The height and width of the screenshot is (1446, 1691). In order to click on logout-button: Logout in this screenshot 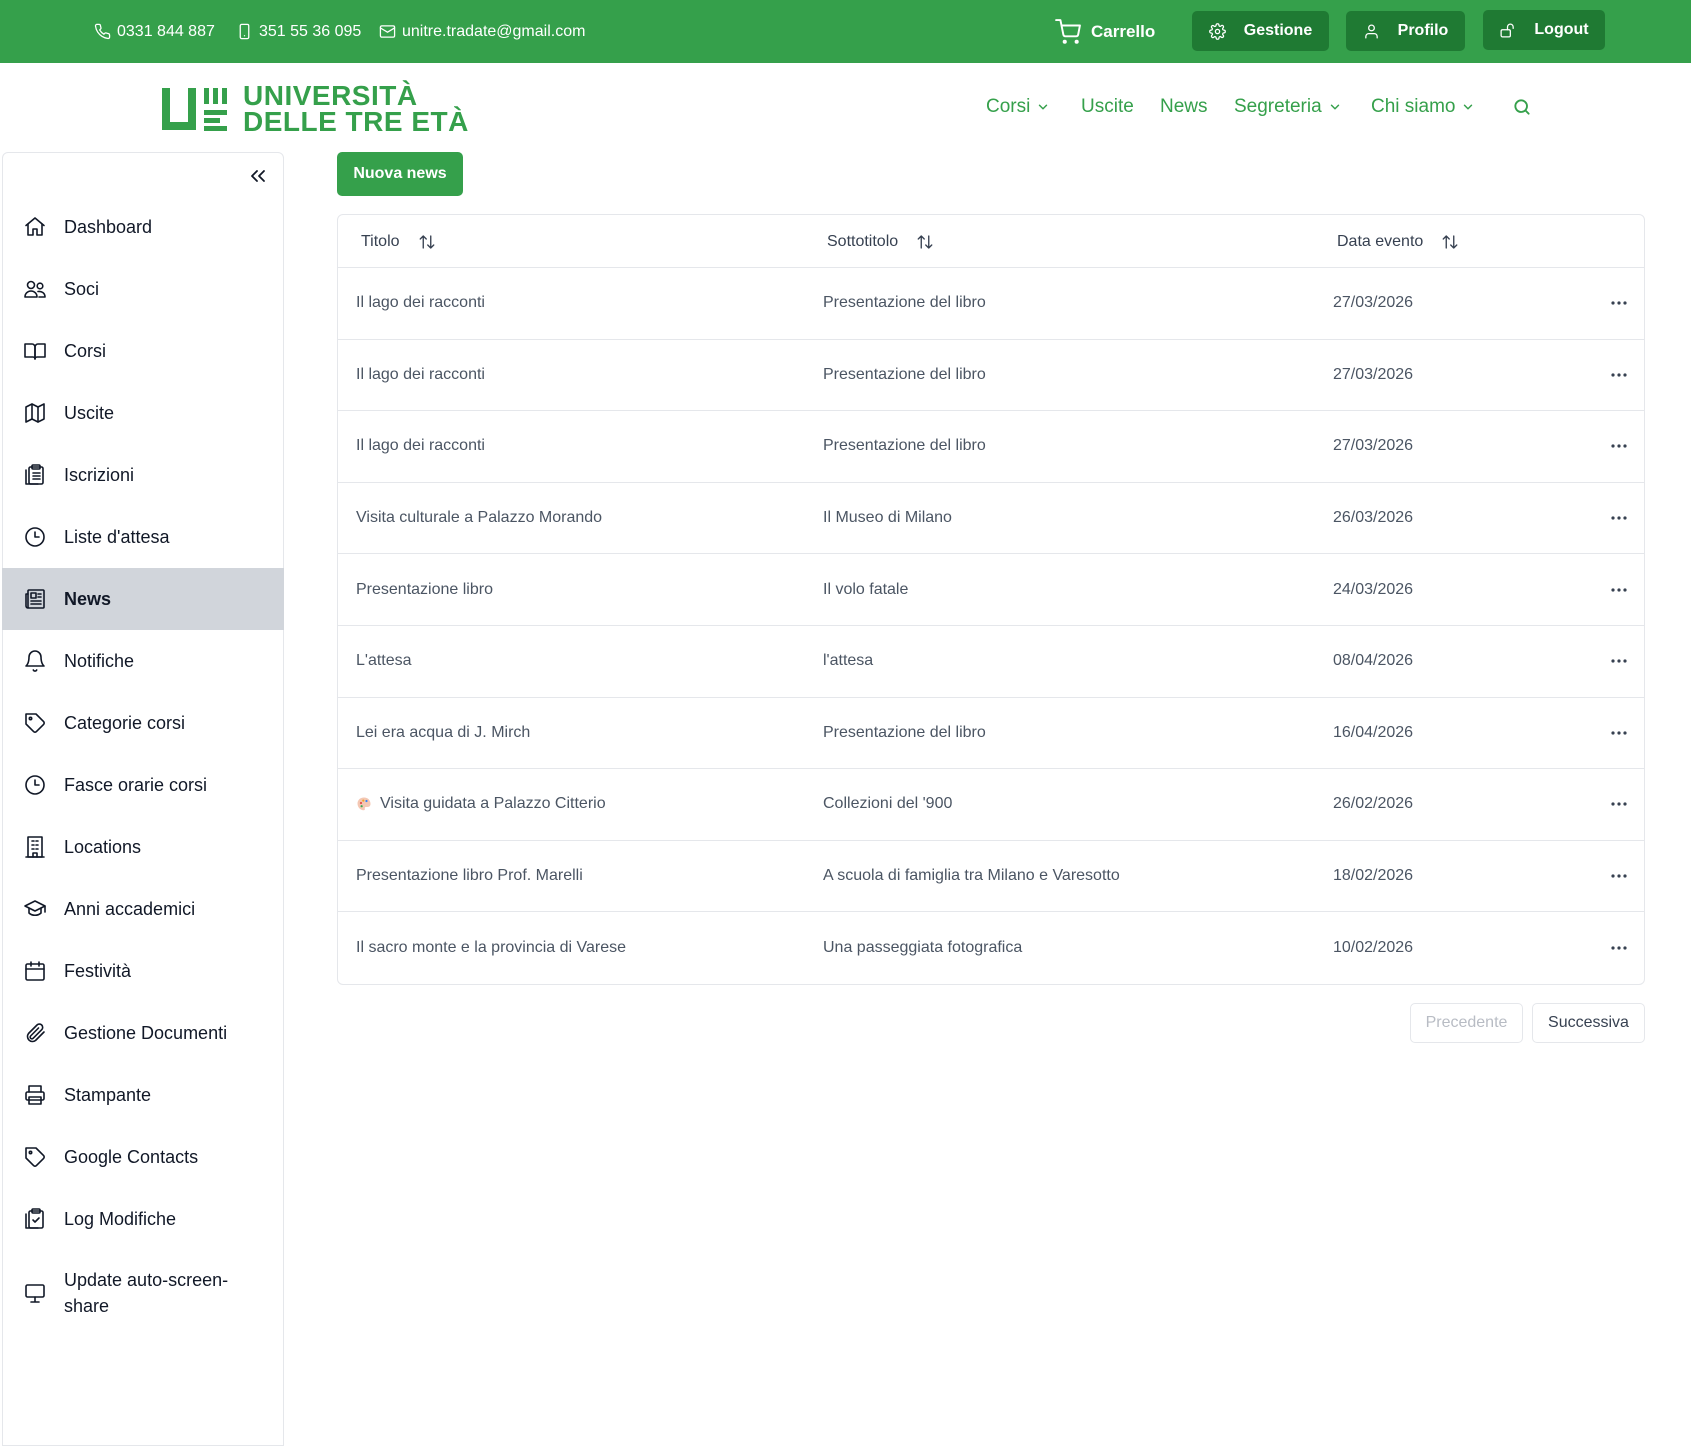, I will do `click(1544, 30)`.